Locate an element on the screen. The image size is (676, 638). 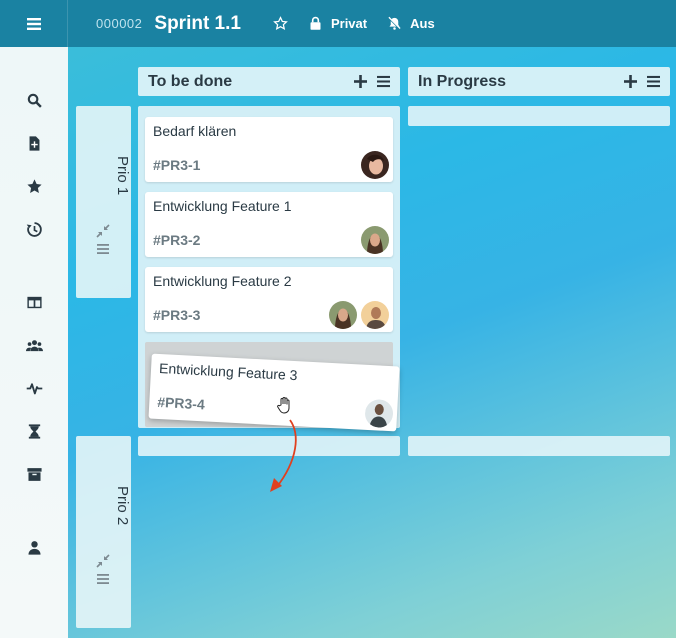
card-title: Bedarf klären is located at coordinates (195, 131).